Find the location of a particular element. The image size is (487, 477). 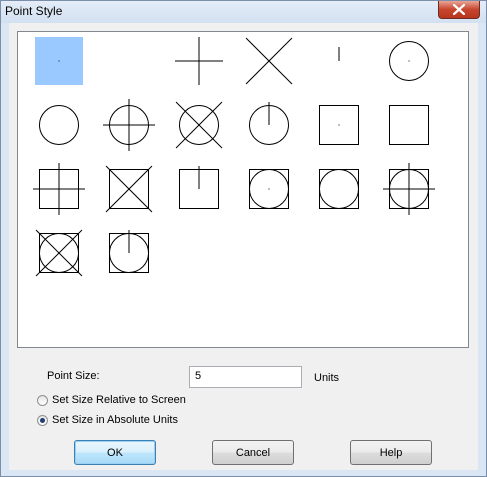

circle-plus-icon is located at coordinates (129, 125).